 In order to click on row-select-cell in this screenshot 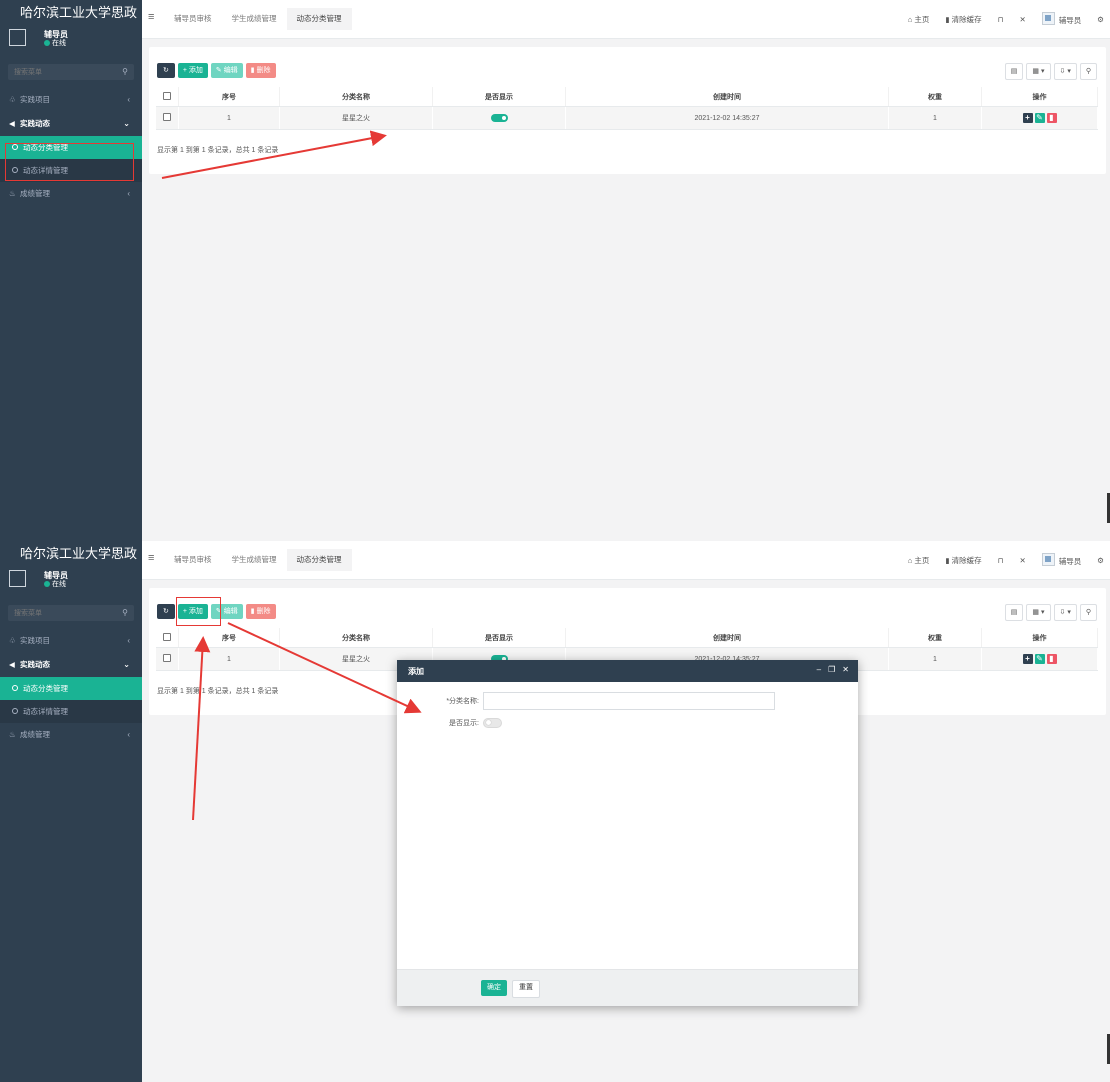, I will do `click(167, 659)`.